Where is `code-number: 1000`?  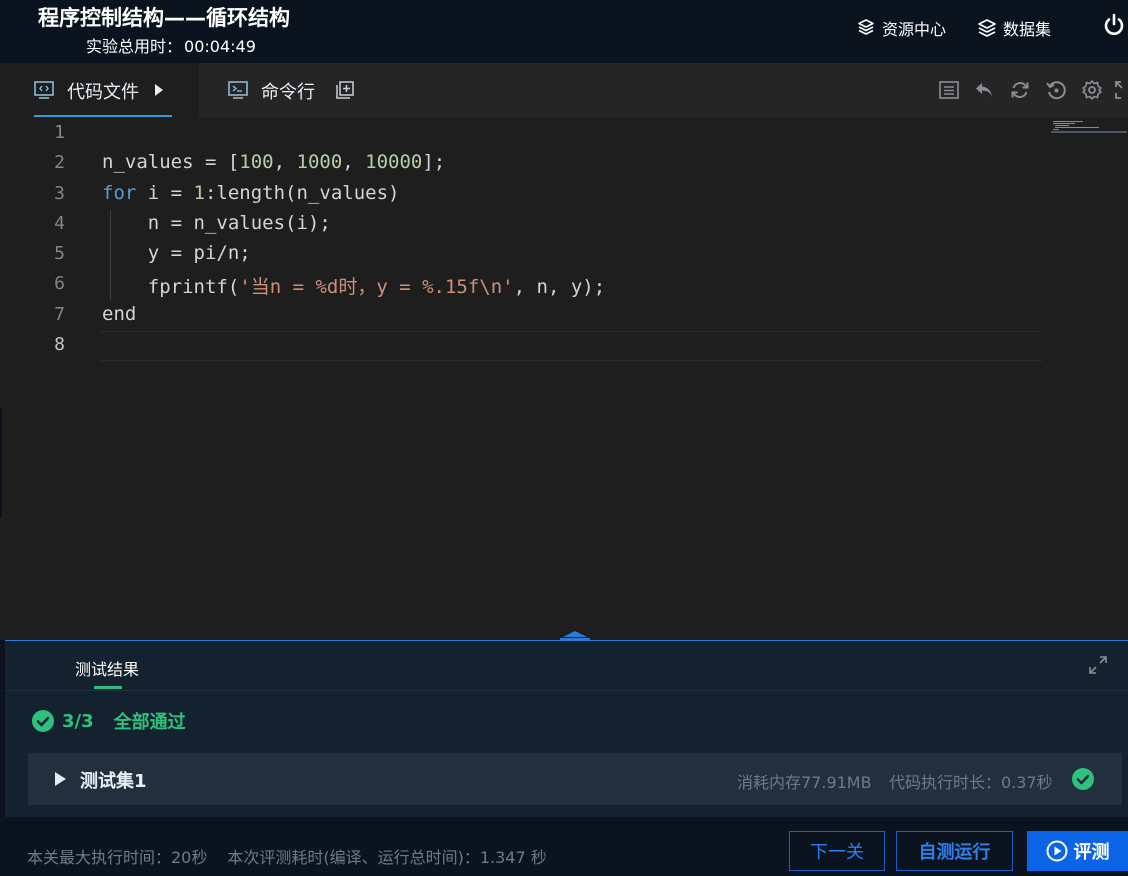 code-number: 1000 is located at coordinates (319, 162).